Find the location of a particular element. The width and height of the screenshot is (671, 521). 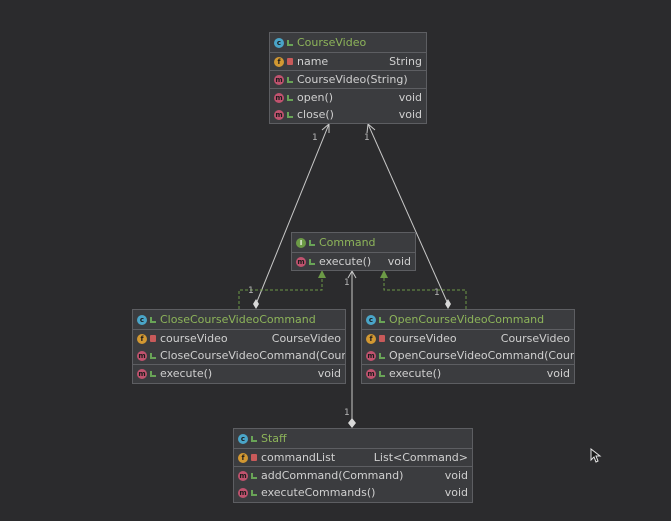

constructor-row: m CourseVideo(String) is located at coordinates (348, 79).